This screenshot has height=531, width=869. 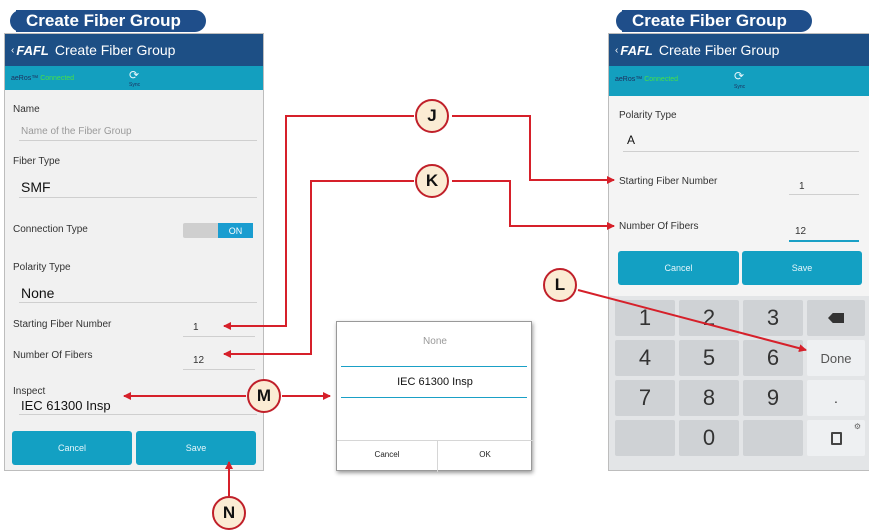 I want to click on callout-j: J, so click(x=432, y=116).